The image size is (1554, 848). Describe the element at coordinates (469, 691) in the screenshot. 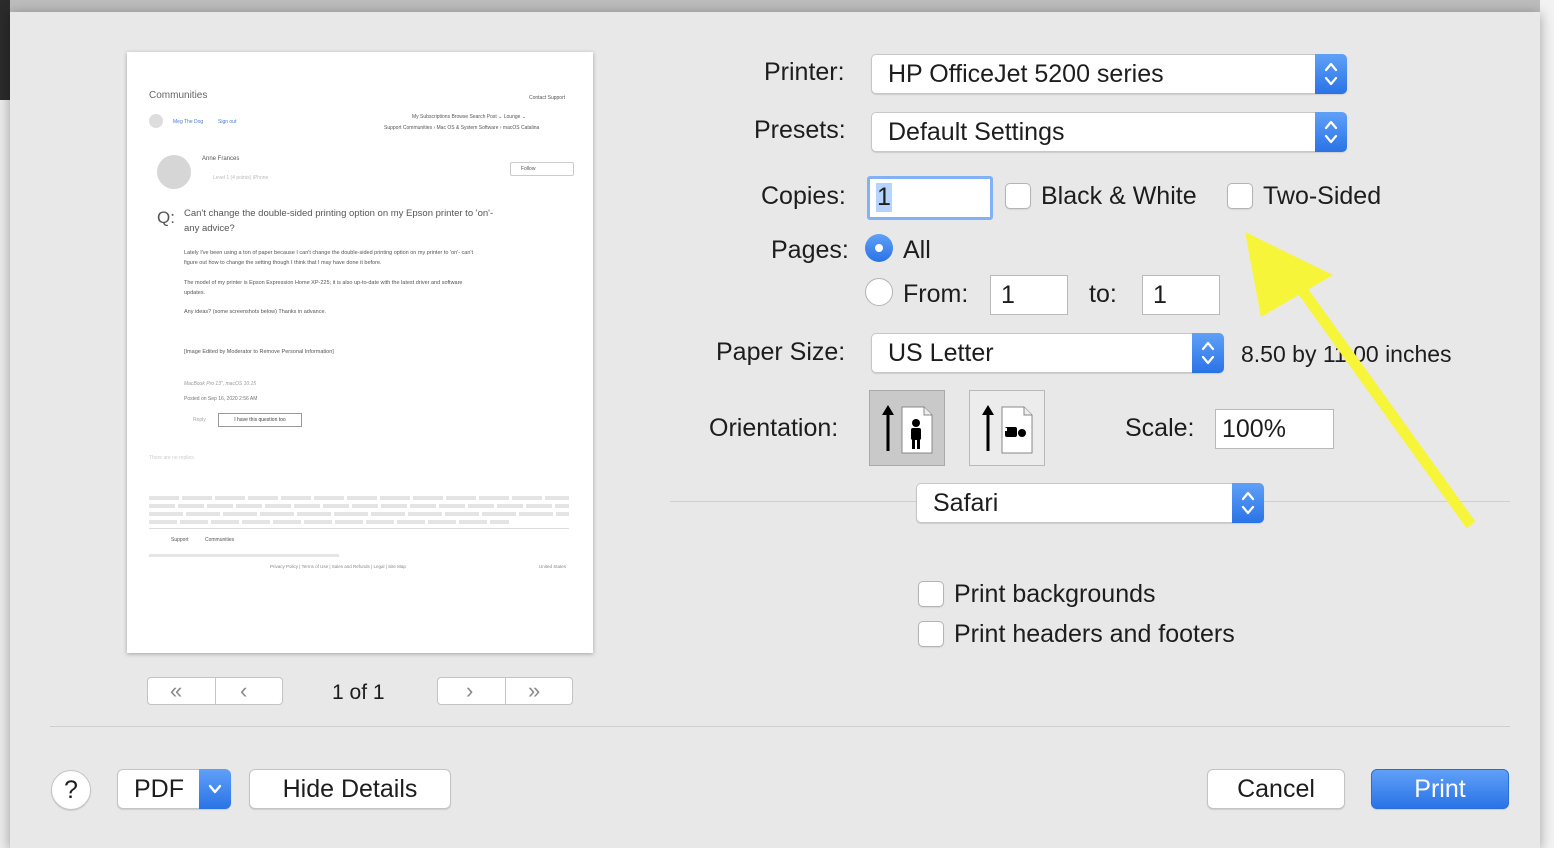

I see `next-page-button: ›` at that location.